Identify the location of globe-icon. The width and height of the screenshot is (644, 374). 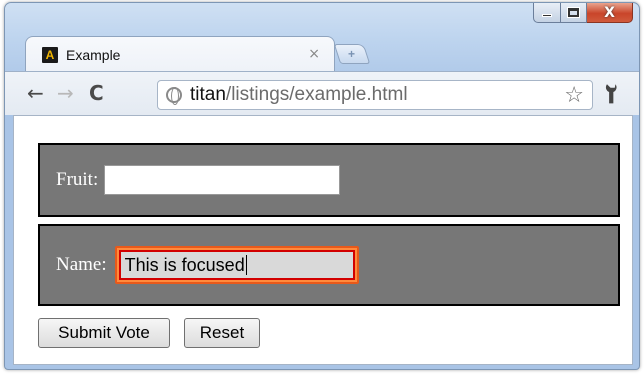
(174, 96).